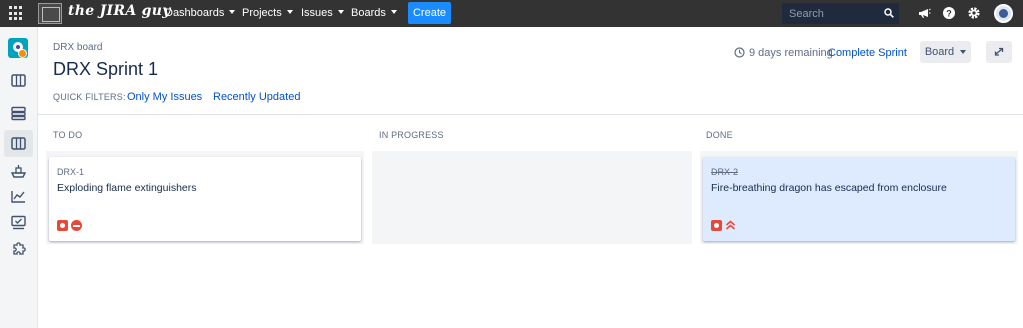  I want to click on header-divider, so click(530, 114).